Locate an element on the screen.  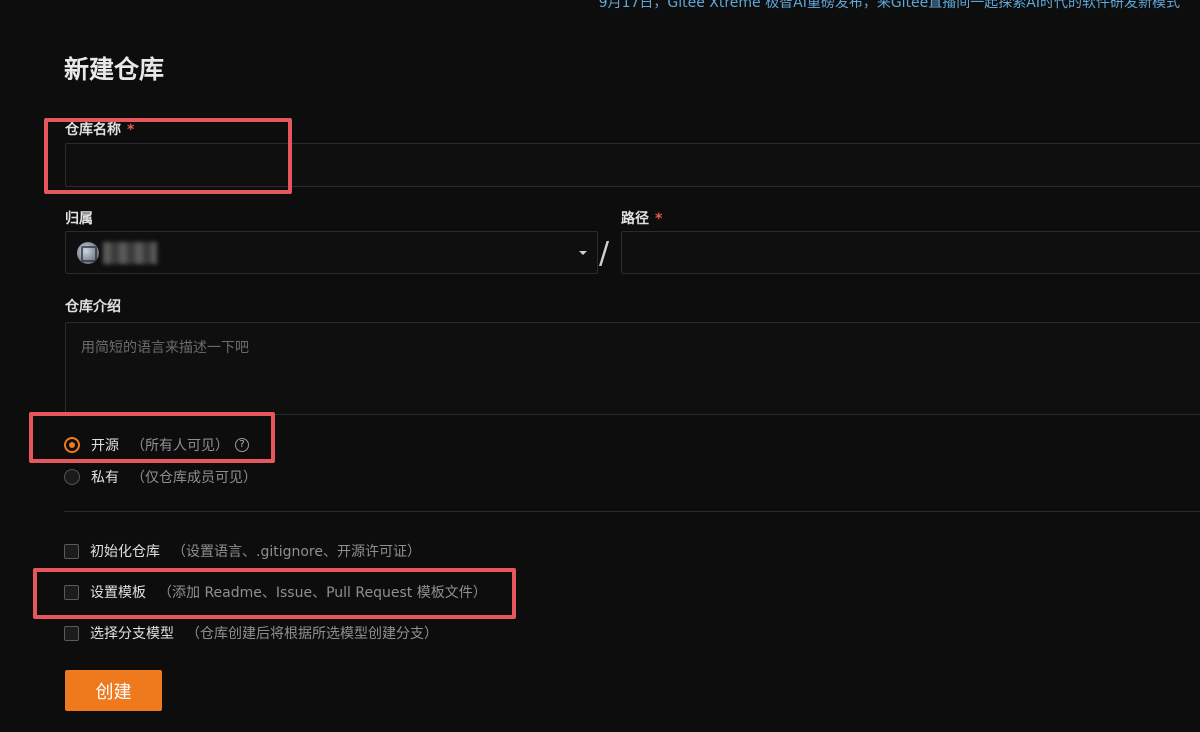
avatar is located at coordinates (88, 252).